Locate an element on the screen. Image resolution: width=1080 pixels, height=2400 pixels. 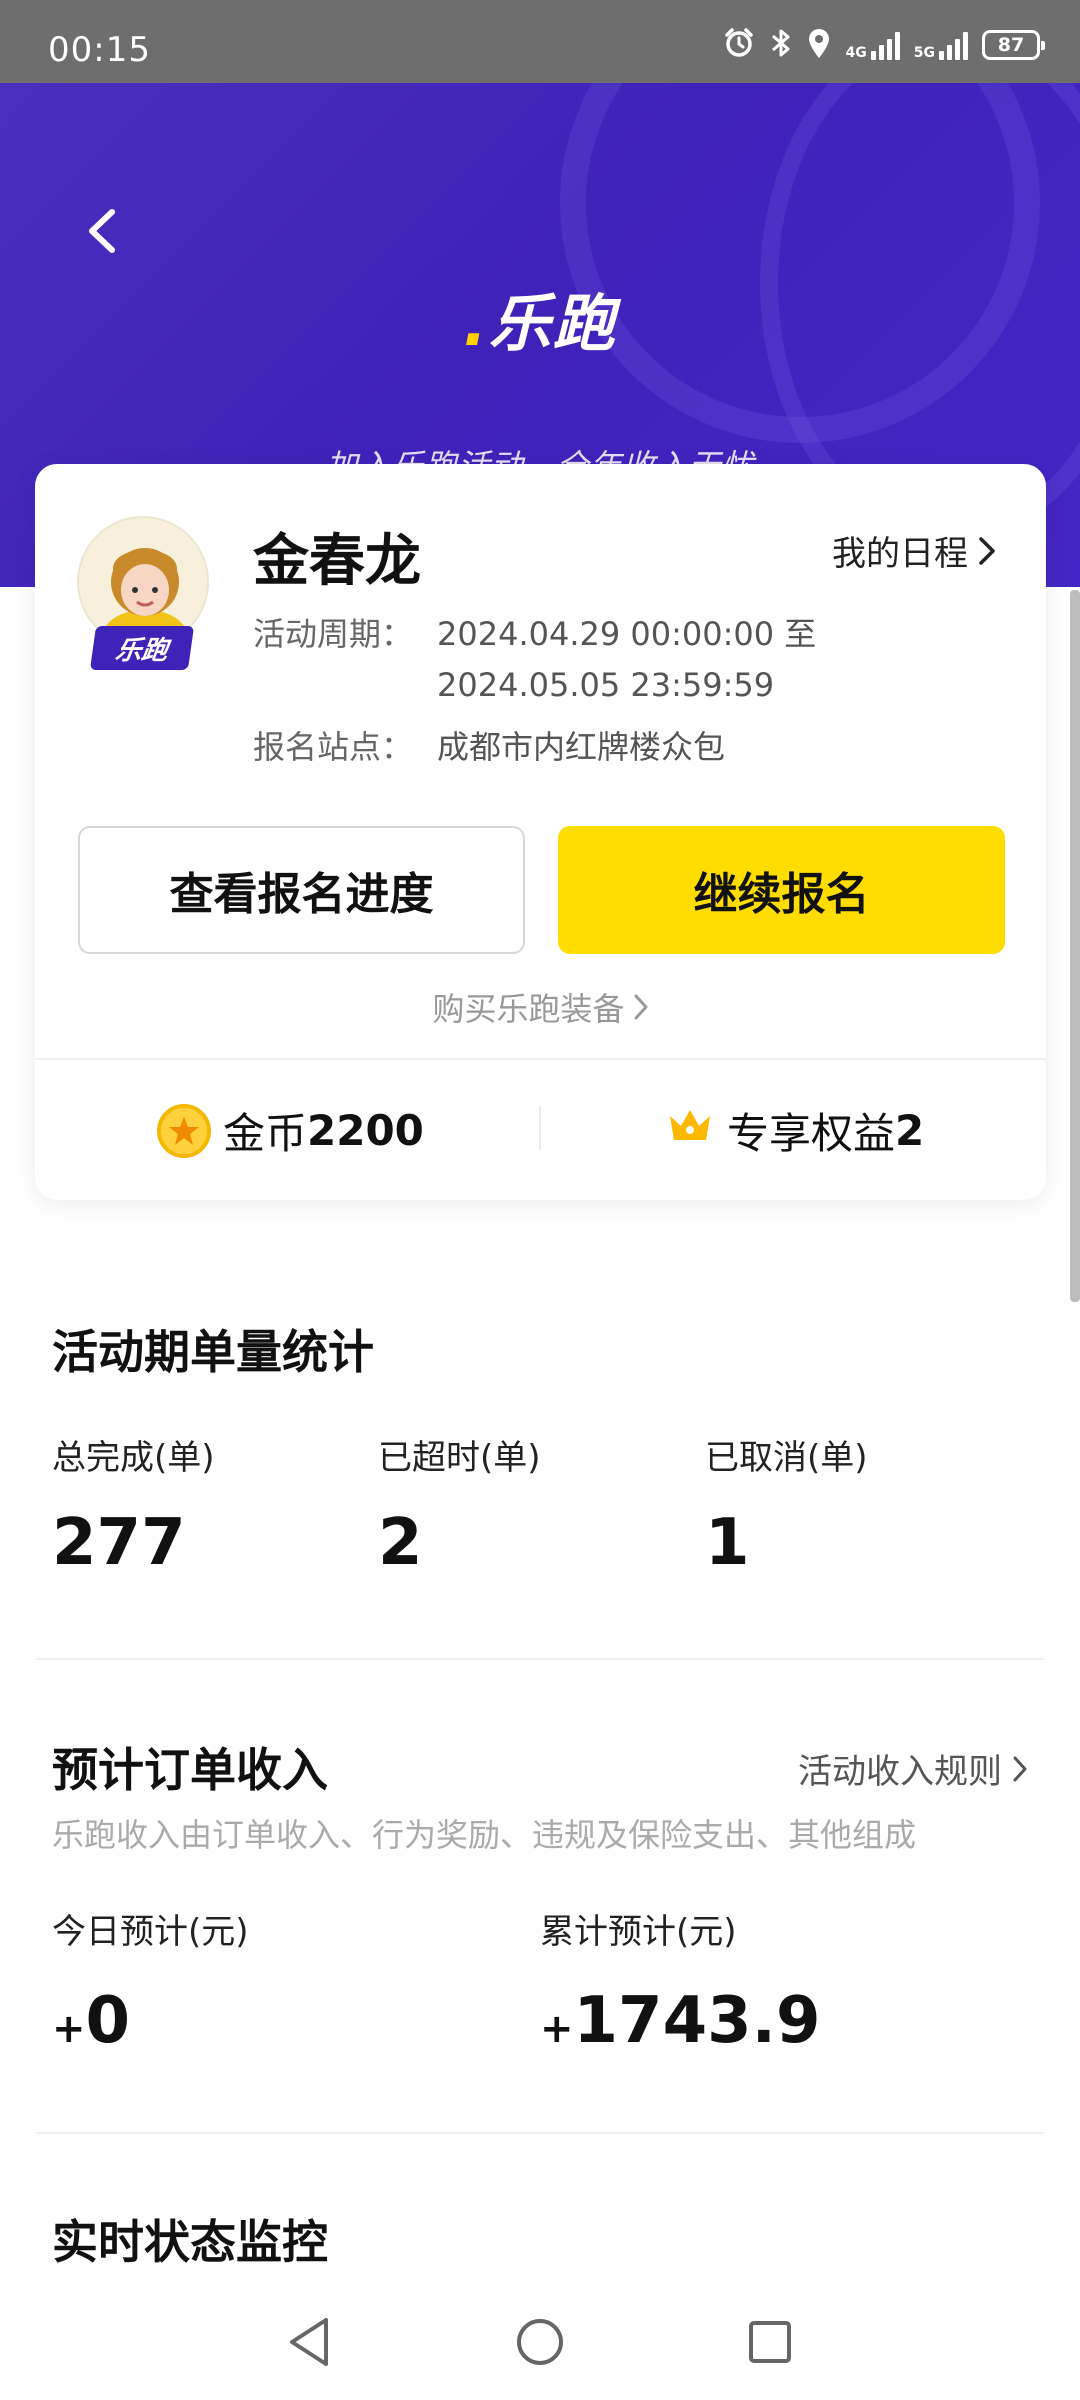
station-value: 成都市内红牌楼众包 is located at coordinates (581, 747).